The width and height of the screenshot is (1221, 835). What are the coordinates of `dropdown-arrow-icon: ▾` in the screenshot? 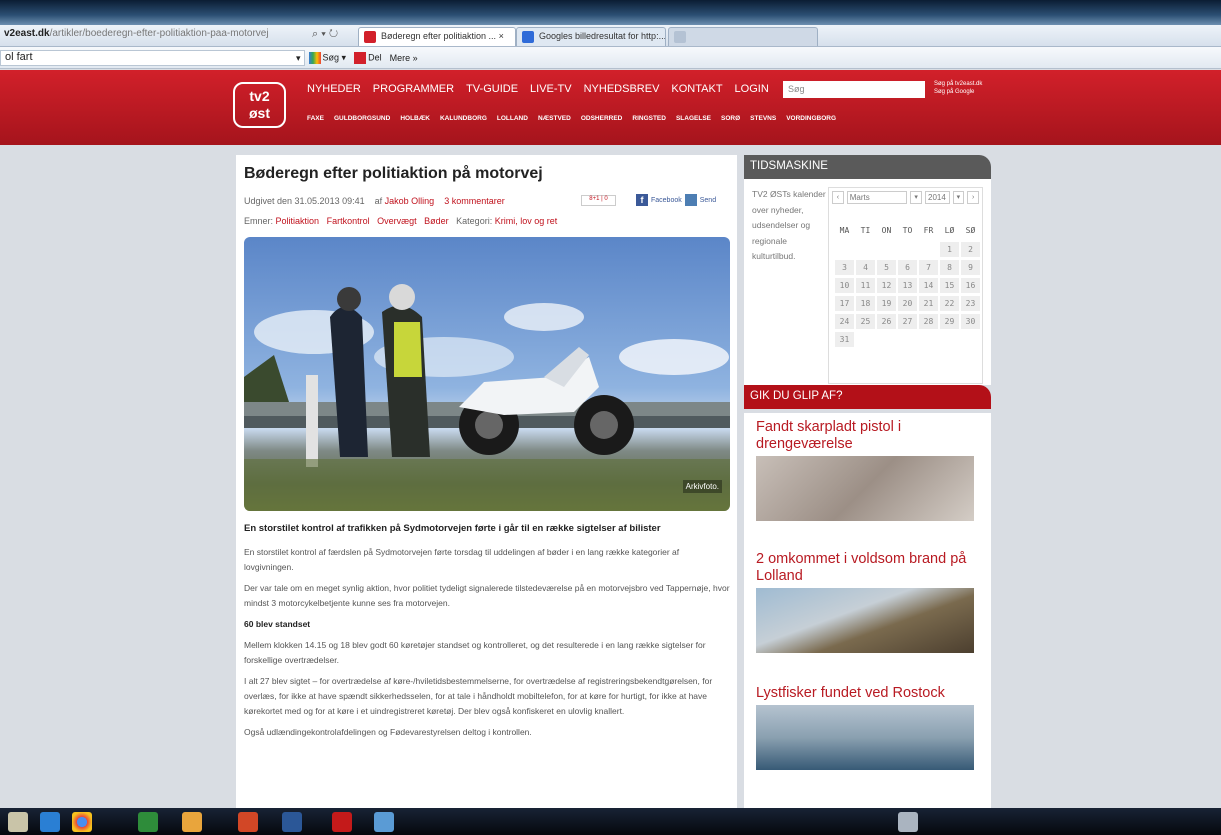 It's located at (298, 58).